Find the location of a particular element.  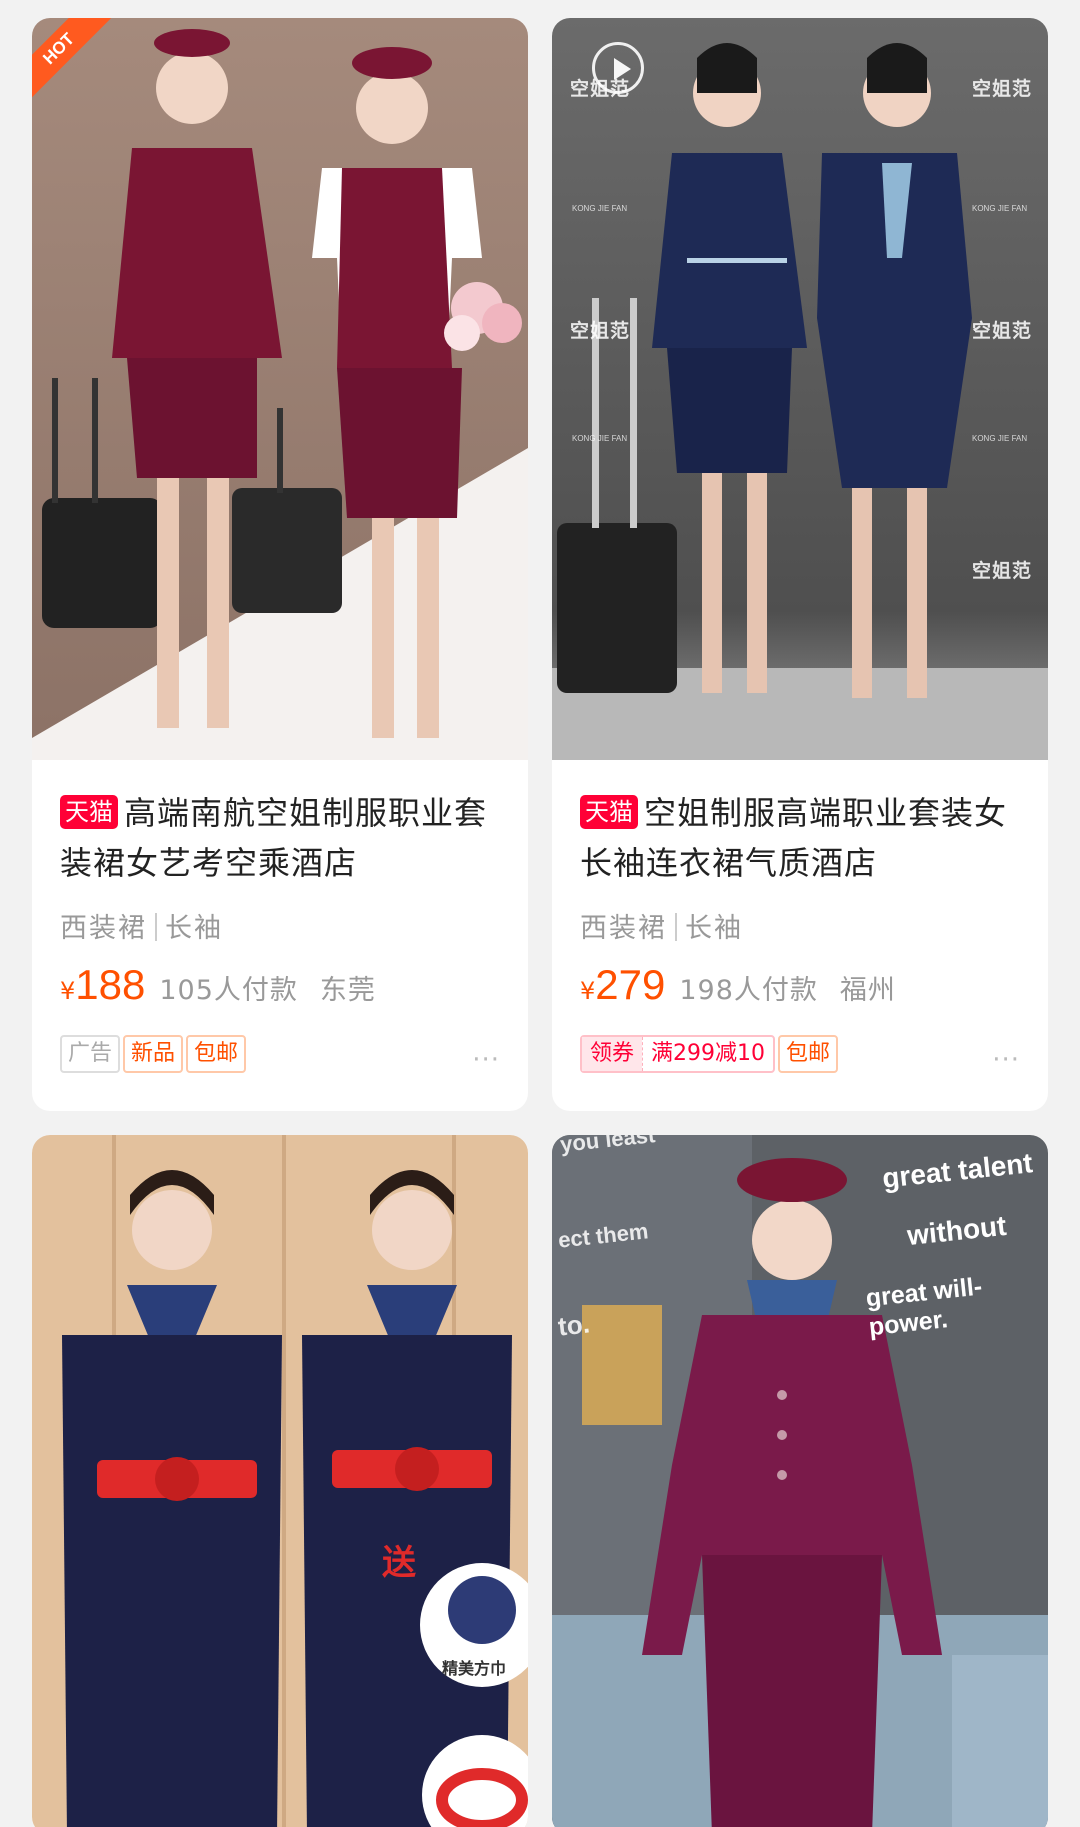

price-line: ¥188 105人付款 东莞 is located at coordinates (280, 991).